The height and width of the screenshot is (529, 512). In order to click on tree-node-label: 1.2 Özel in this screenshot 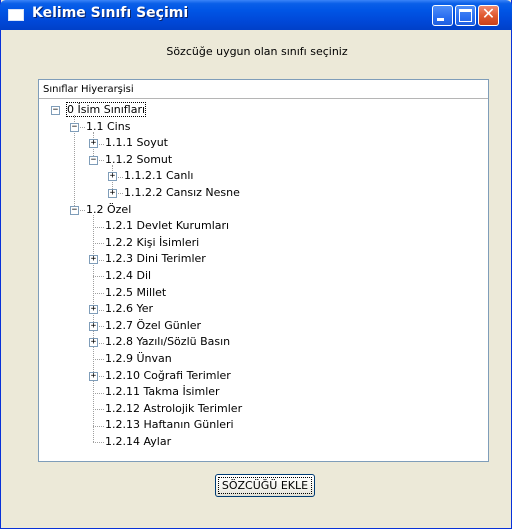, I will do `click(109, 209)`.